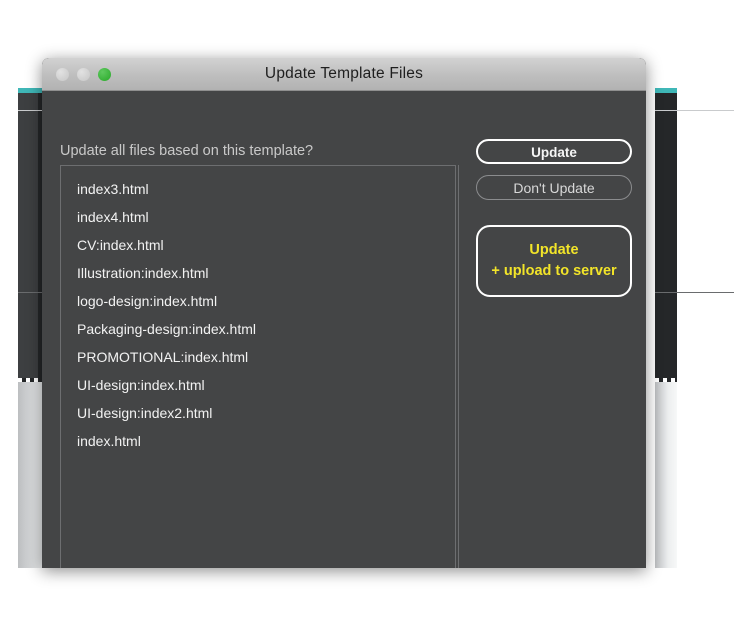 This screenshot has width=734, height=623. What do you see at coordinates (666, 235) in the screenshot?
I see `background-right-panel` at bounding box center [666, 235].